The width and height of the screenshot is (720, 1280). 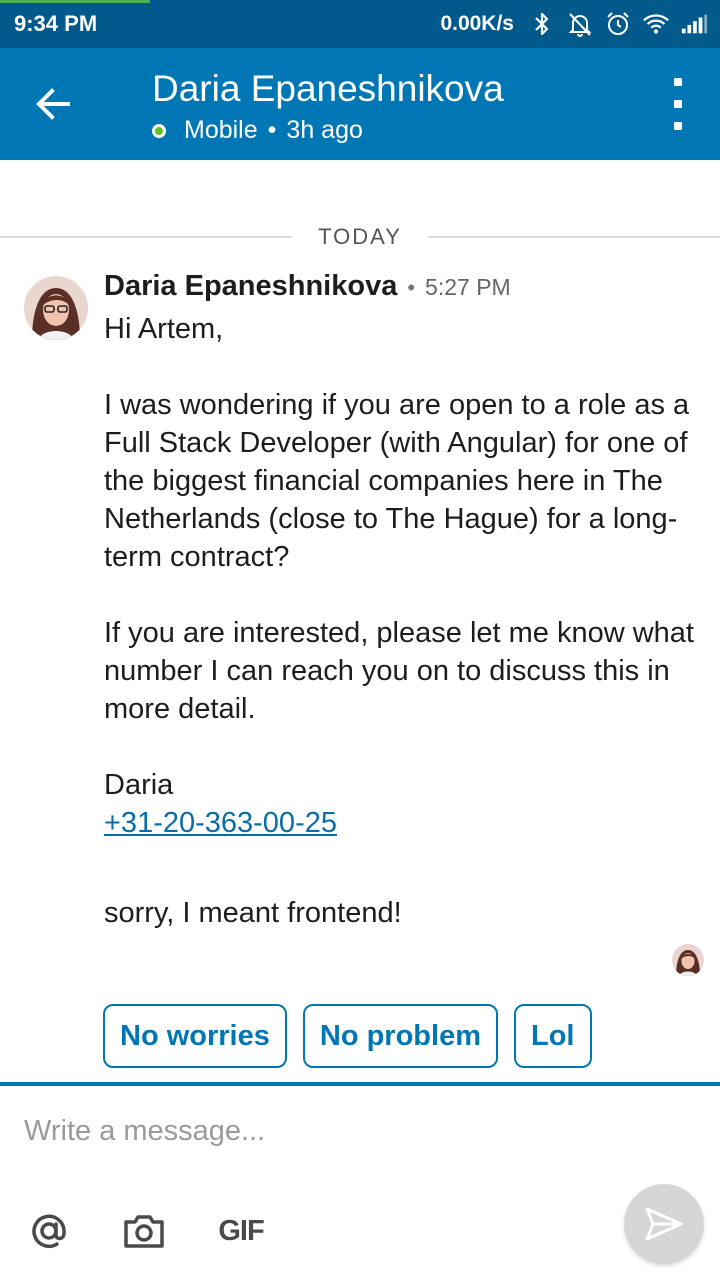 I want to click on more-options-button, so click(x=678, y=104).